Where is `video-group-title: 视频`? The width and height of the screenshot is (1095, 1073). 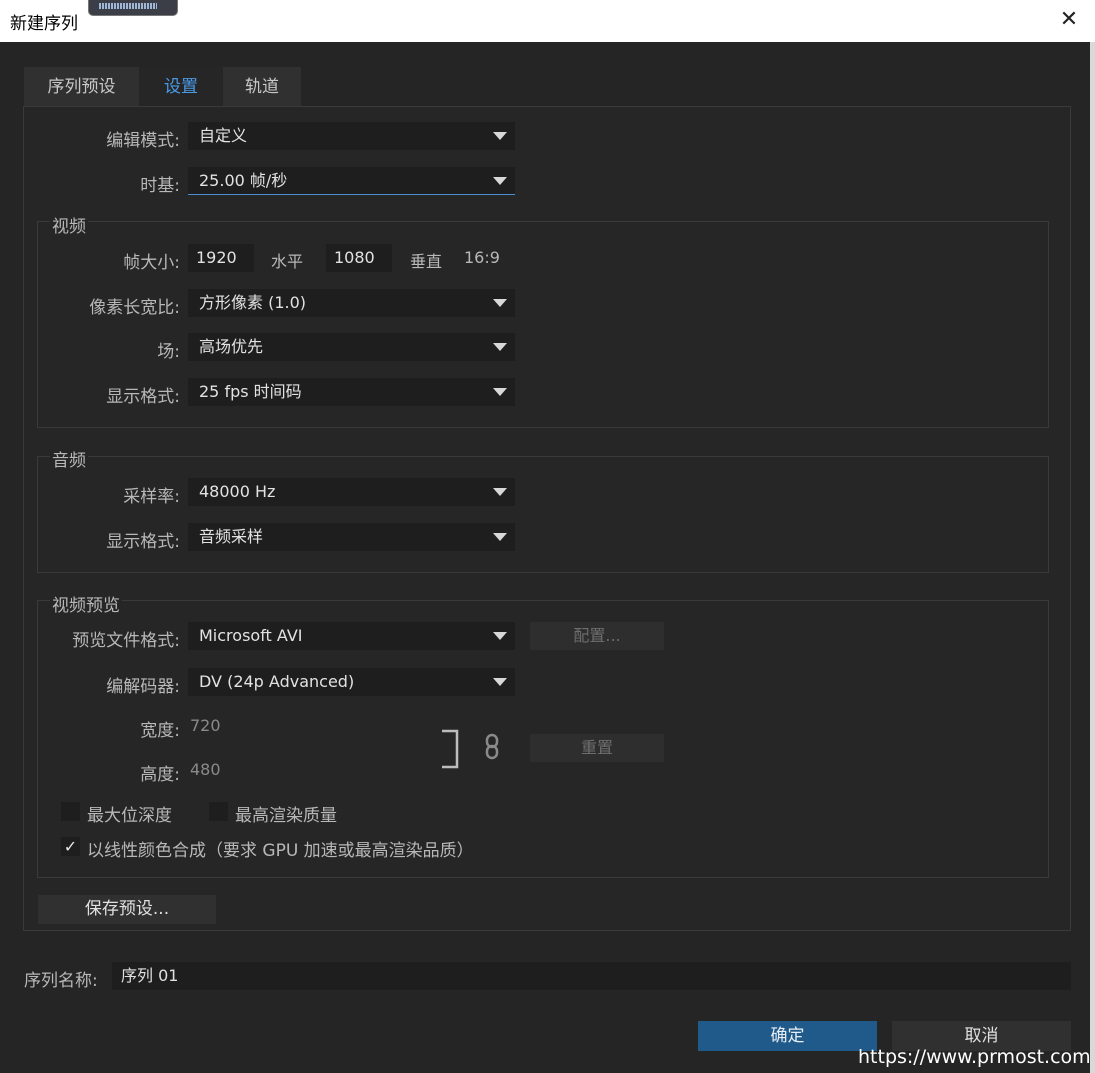 video-group-title: 视频 is located at coordinates (69, 224).